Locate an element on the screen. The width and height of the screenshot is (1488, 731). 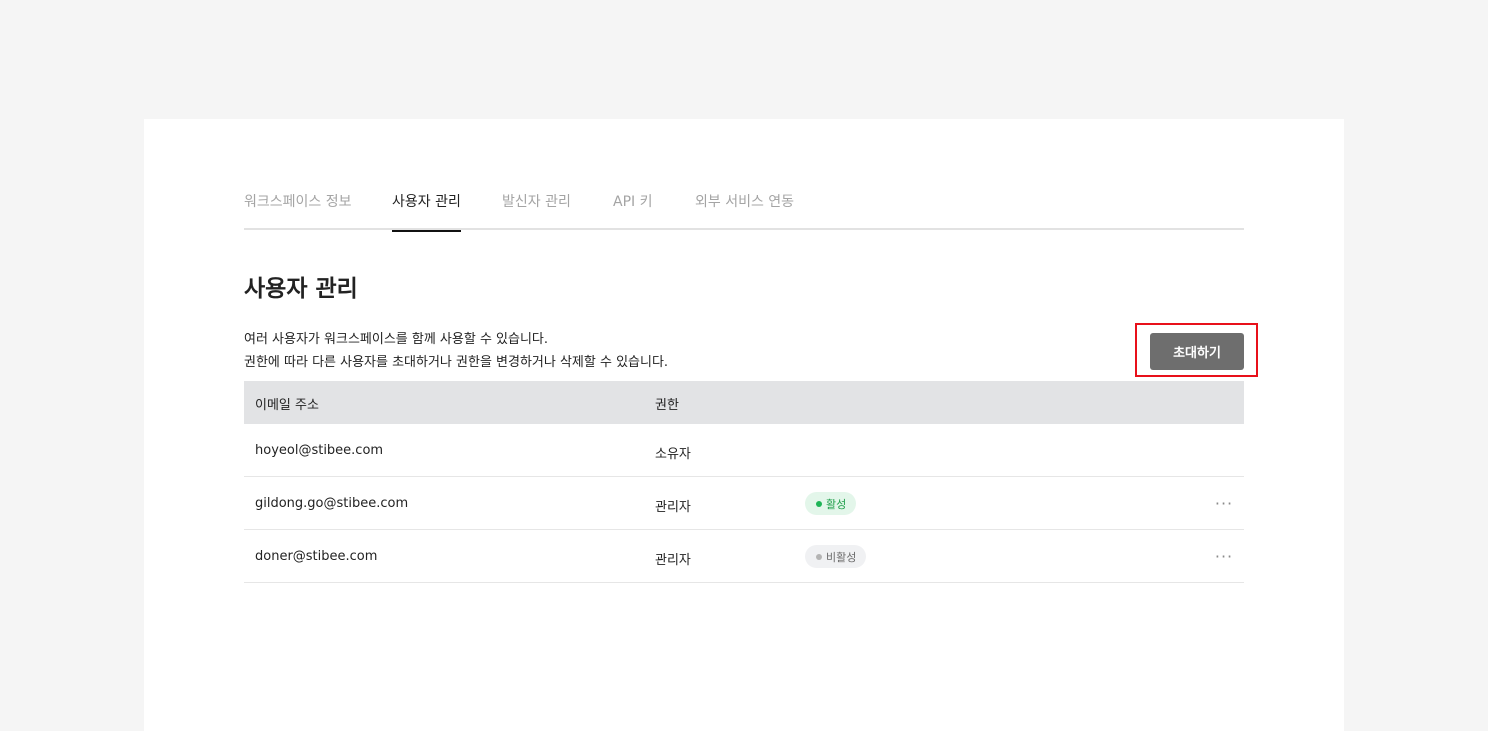
status-badge: 활성 is located at coordinates (831, 503).